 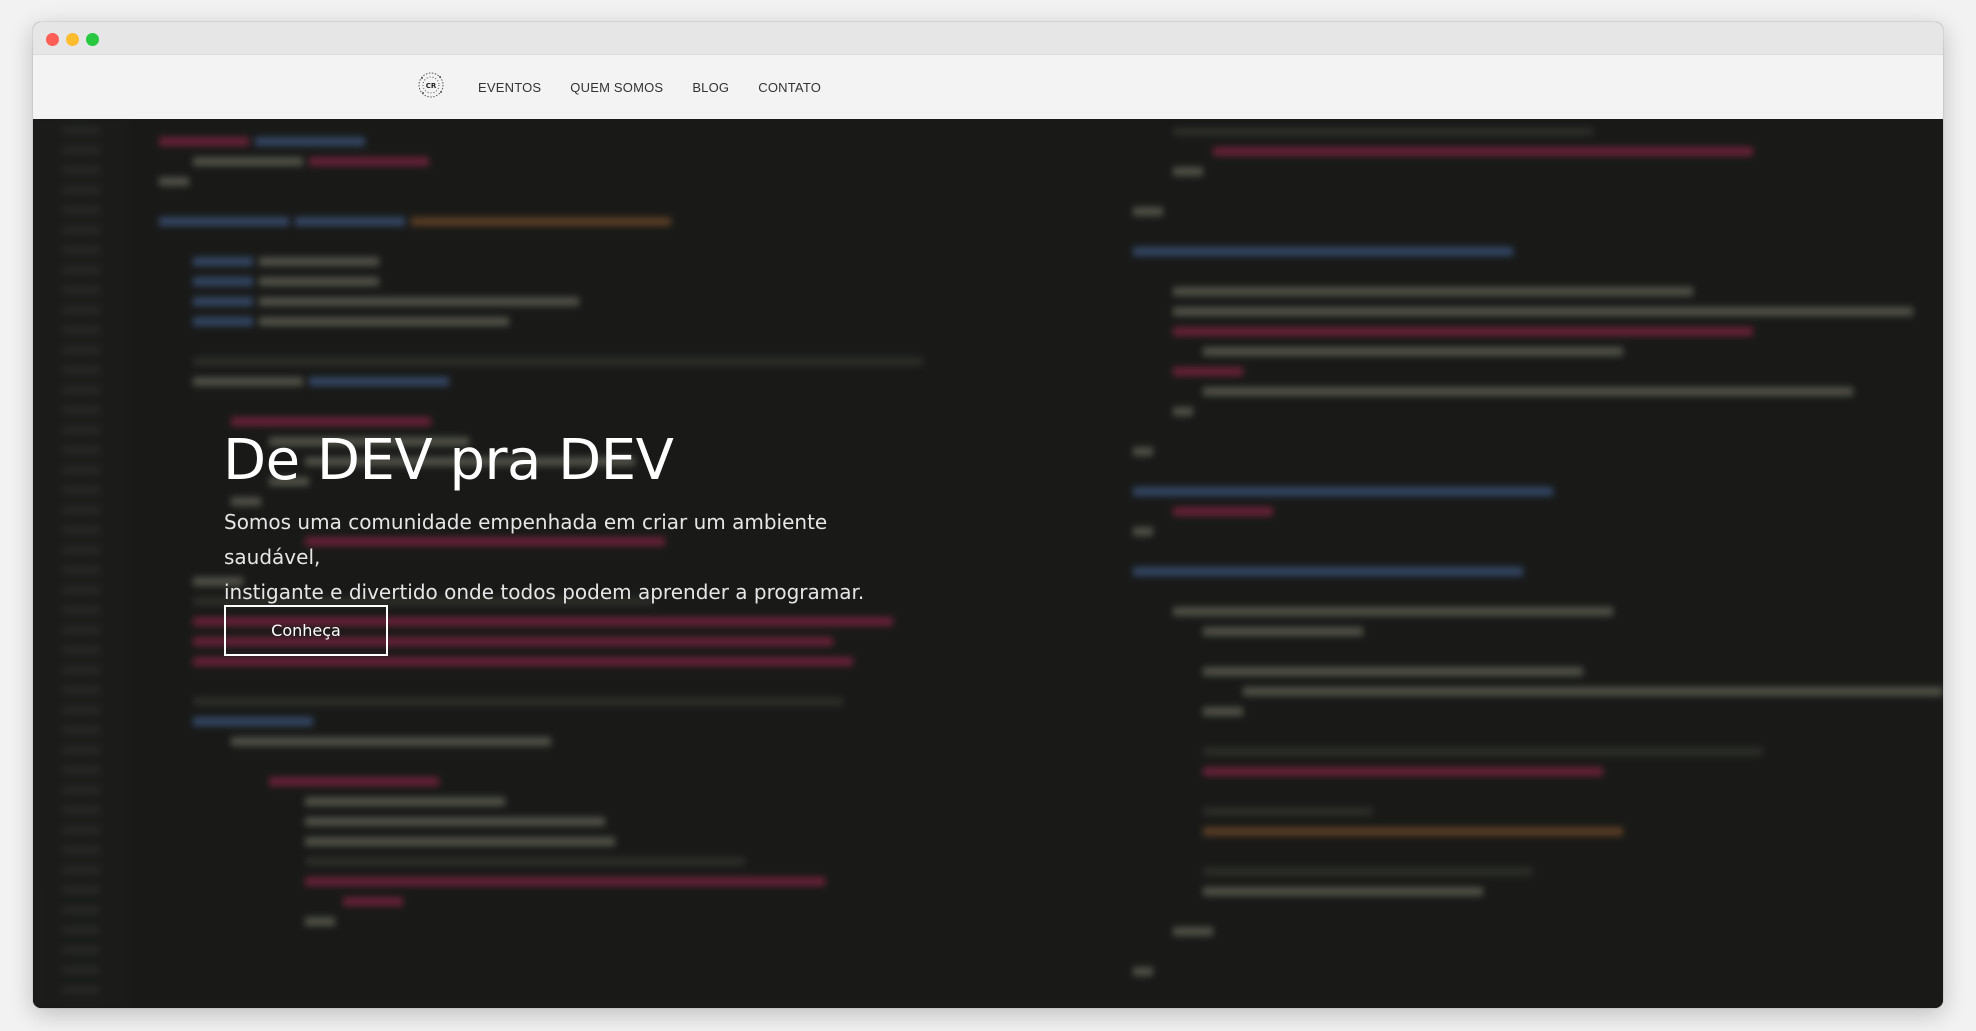 I want to click on close-dot-icon, so click(x=52, y=39).